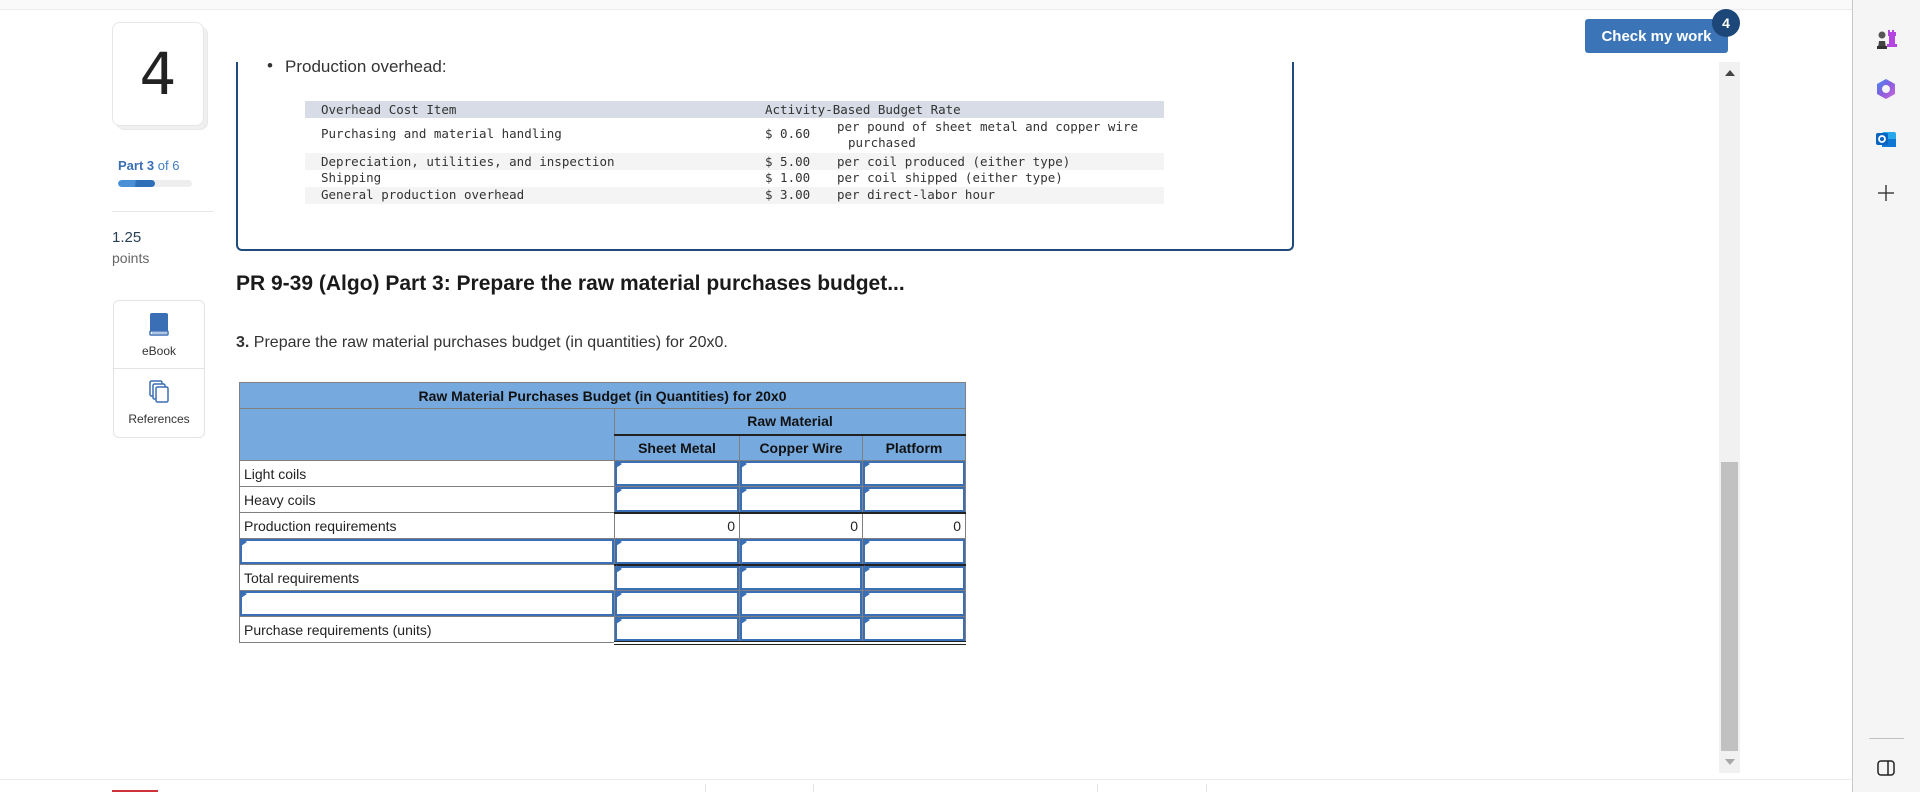 Image resolution: width=1920 pixels, height=792 pixels. Describe the element at coordinates (427, 434) in the screenshot. I see `label-column-header` at that location.